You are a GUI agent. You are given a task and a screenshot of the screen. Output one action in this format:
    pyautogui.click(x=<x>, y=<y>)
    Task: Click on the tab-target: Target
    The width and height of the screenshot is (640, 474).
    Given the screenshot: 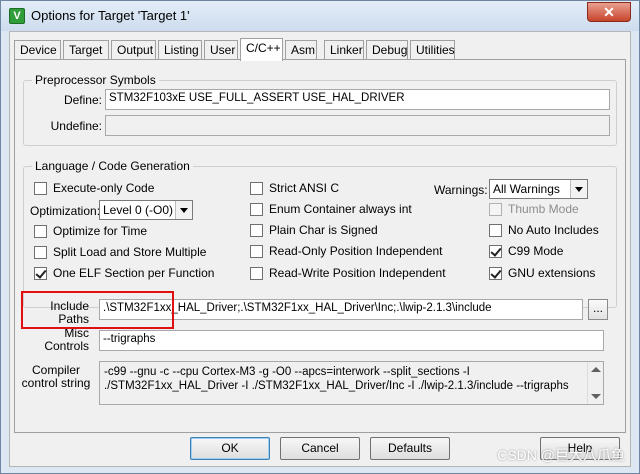 What is the action you would take?
    pyautogui.click(x=86, y=50)
    